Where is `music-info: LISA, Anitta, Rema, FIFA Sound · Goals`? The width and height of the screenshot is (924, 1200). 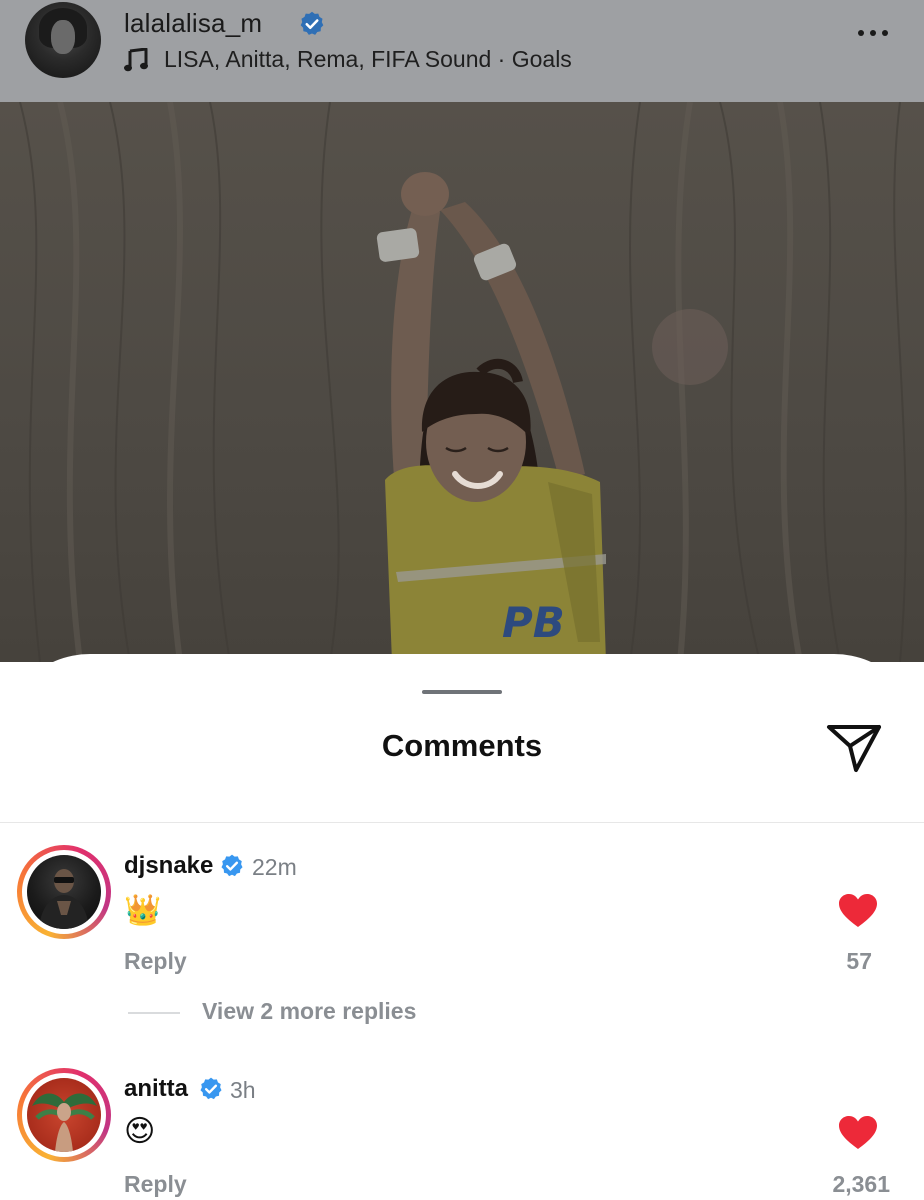 music-info: LISA, Anitta, Rema, FIFA Sound · Goals is located at coordinates (348, 59).